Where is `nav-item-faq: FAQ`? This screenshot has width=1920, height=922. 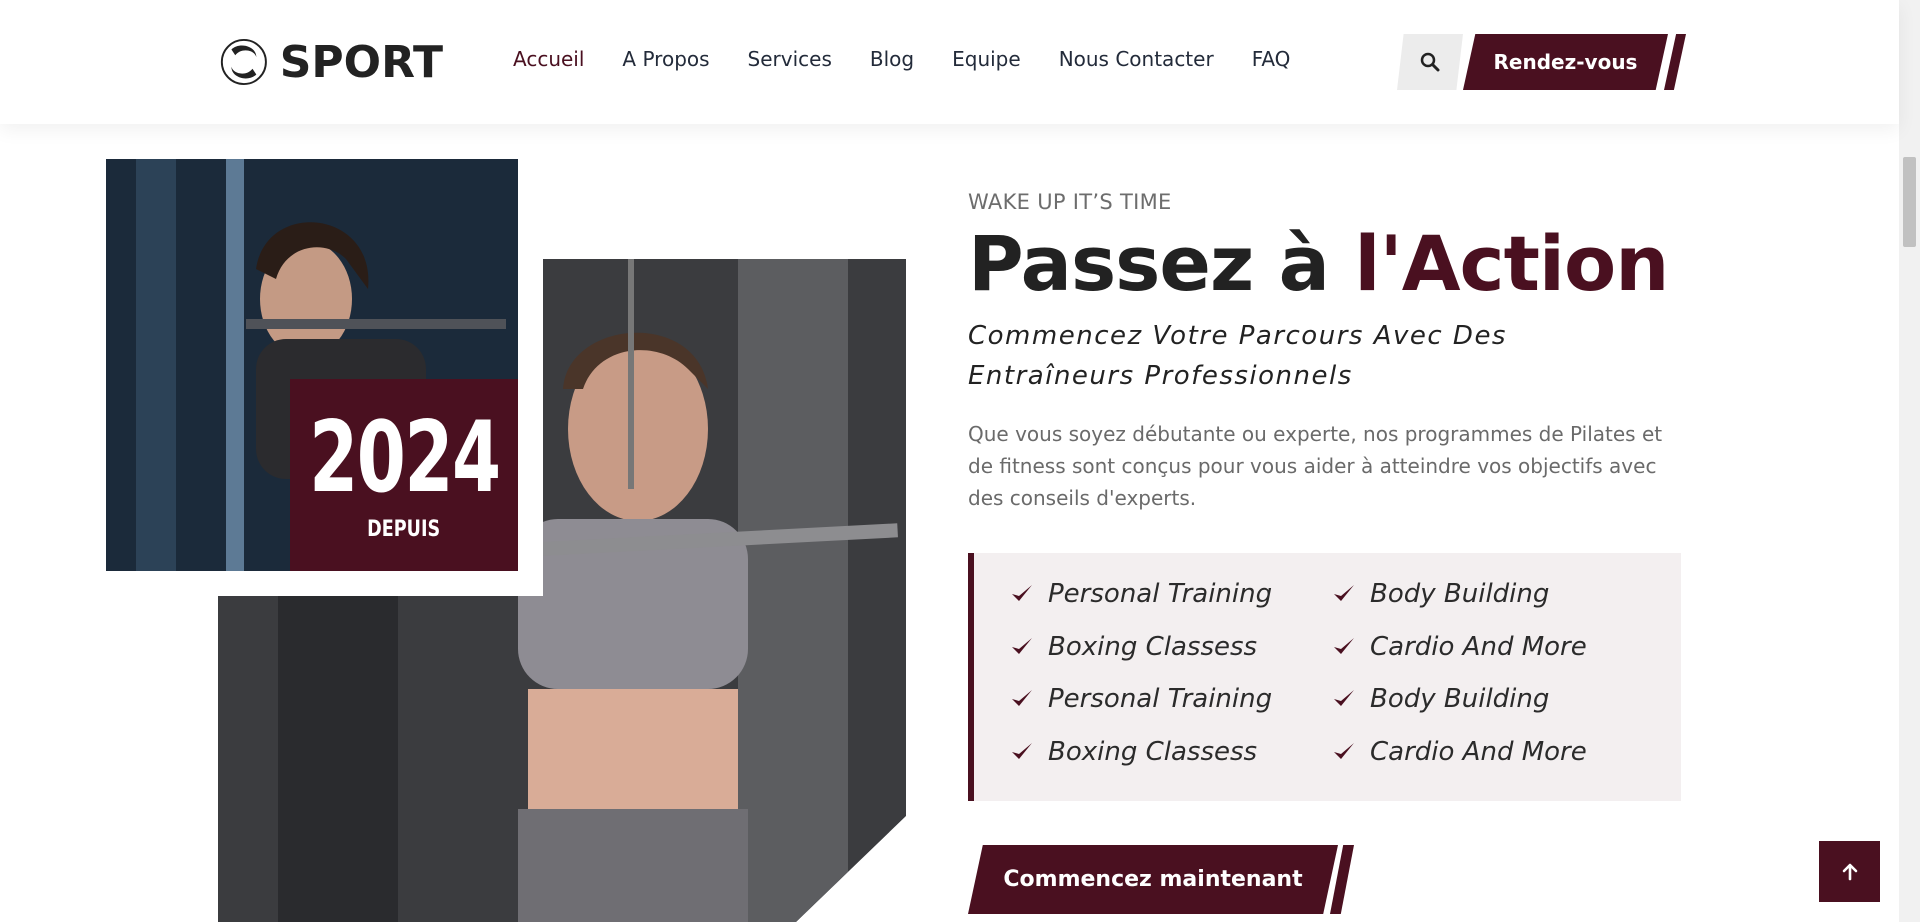 nav-item-faq: FAQ is located at coordinates (1271, 59).